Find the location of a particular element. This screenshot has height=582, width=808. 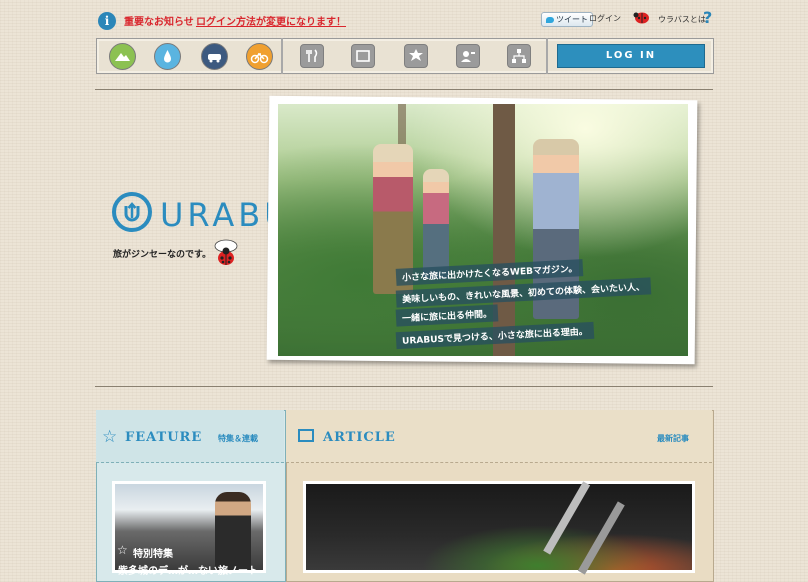

tweet-label: ツイート is located at coordinates (572, 19).